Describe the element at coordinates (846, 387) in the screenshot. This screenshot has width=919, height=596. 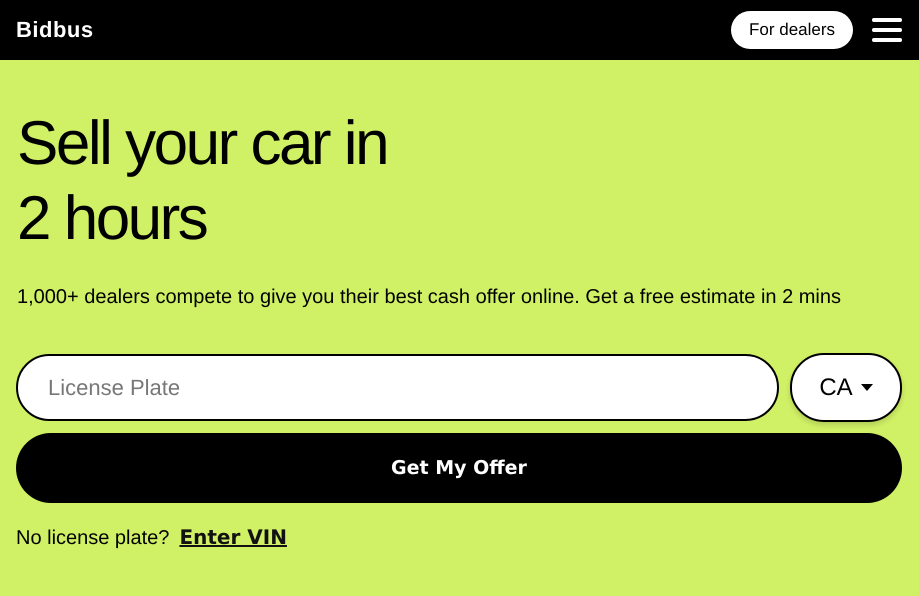
I see `region-select: CA` at that location.